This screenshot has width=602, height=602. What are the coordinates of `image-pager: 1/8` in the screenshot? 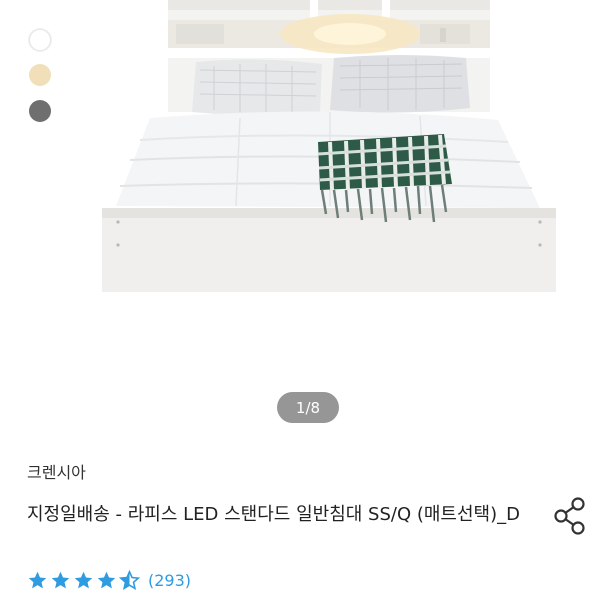 It's located at (308, 407).